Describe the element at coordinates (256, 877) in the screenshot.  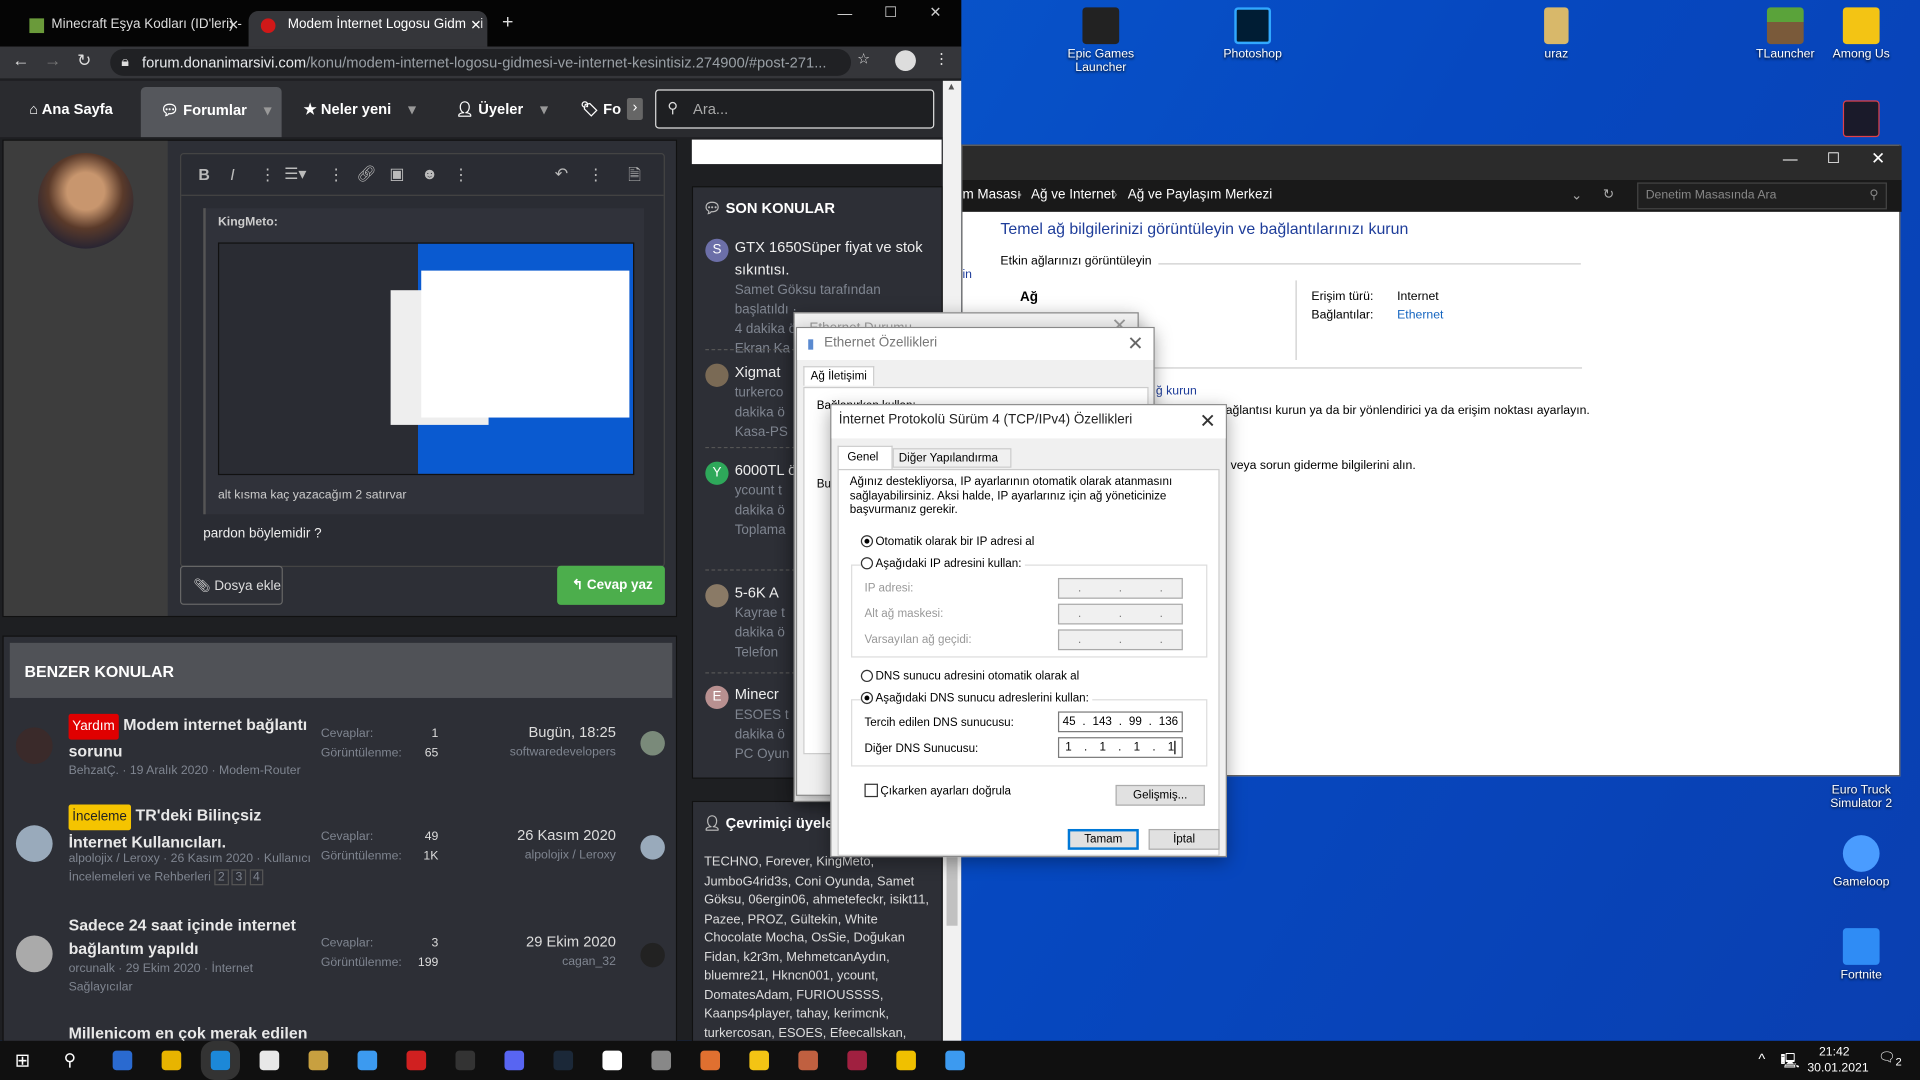
I see `page-link: 4` at that location.